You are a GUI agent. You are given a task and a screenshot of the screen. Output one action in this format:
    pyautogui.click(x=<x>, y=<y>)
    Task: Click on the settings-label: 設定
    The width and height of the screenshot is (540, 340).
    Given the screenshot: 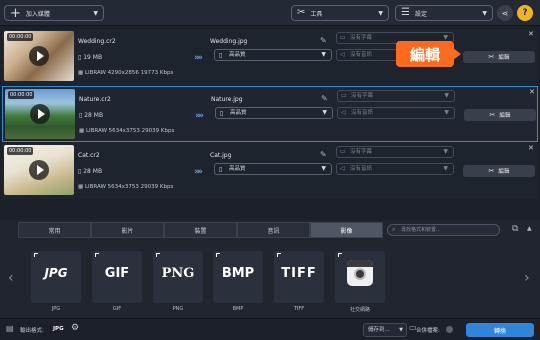 What is the action you would take?
    pyautogui.click(x=420, y=14)
    